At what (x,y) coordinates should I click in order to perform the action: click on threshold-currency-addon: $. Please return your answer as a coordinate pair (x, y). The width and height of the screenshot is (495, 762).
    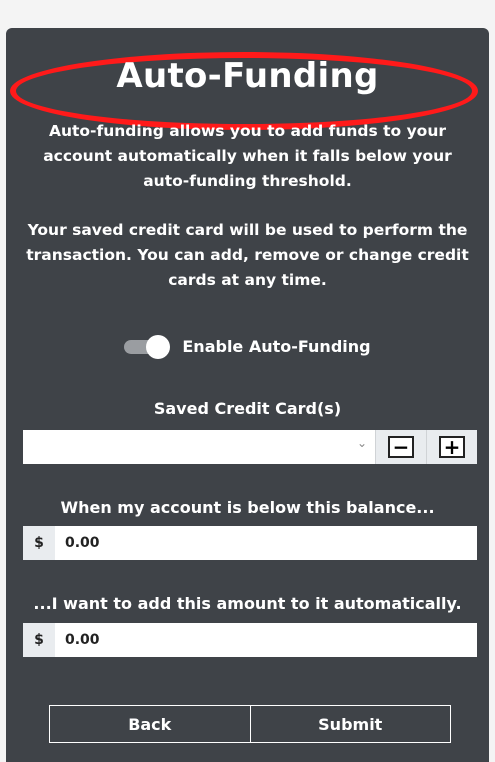
    Looking at the image, I should click on (39, 543).